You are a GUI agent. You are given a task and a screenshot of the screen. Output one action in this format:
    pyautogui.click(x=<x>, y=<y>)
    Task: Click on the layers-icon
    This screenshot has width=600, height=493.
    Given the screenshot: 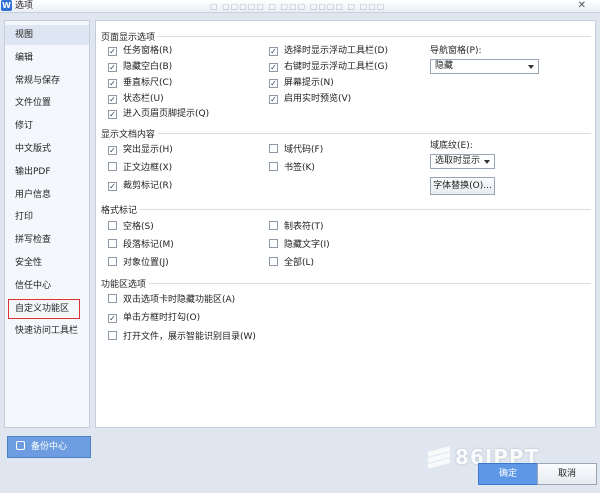 What is the action you would take?
    pyautogui.click(x=439, y=457)
    